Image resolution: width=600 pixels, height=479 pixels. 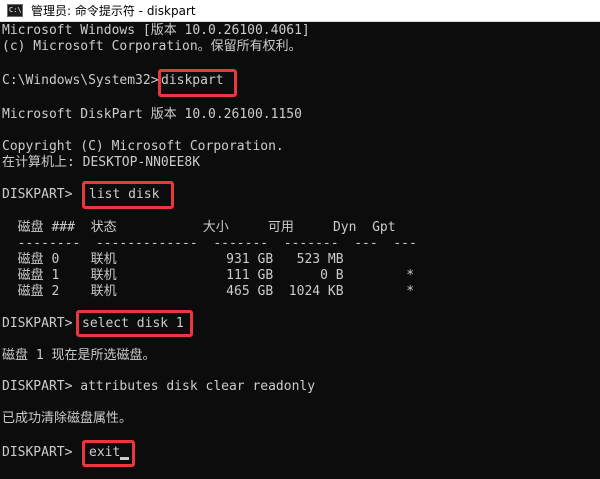 I want to click on disk-table-row: 磁盘 2 联机 465 GB 1024 KB *, so click(x=208, y=291).